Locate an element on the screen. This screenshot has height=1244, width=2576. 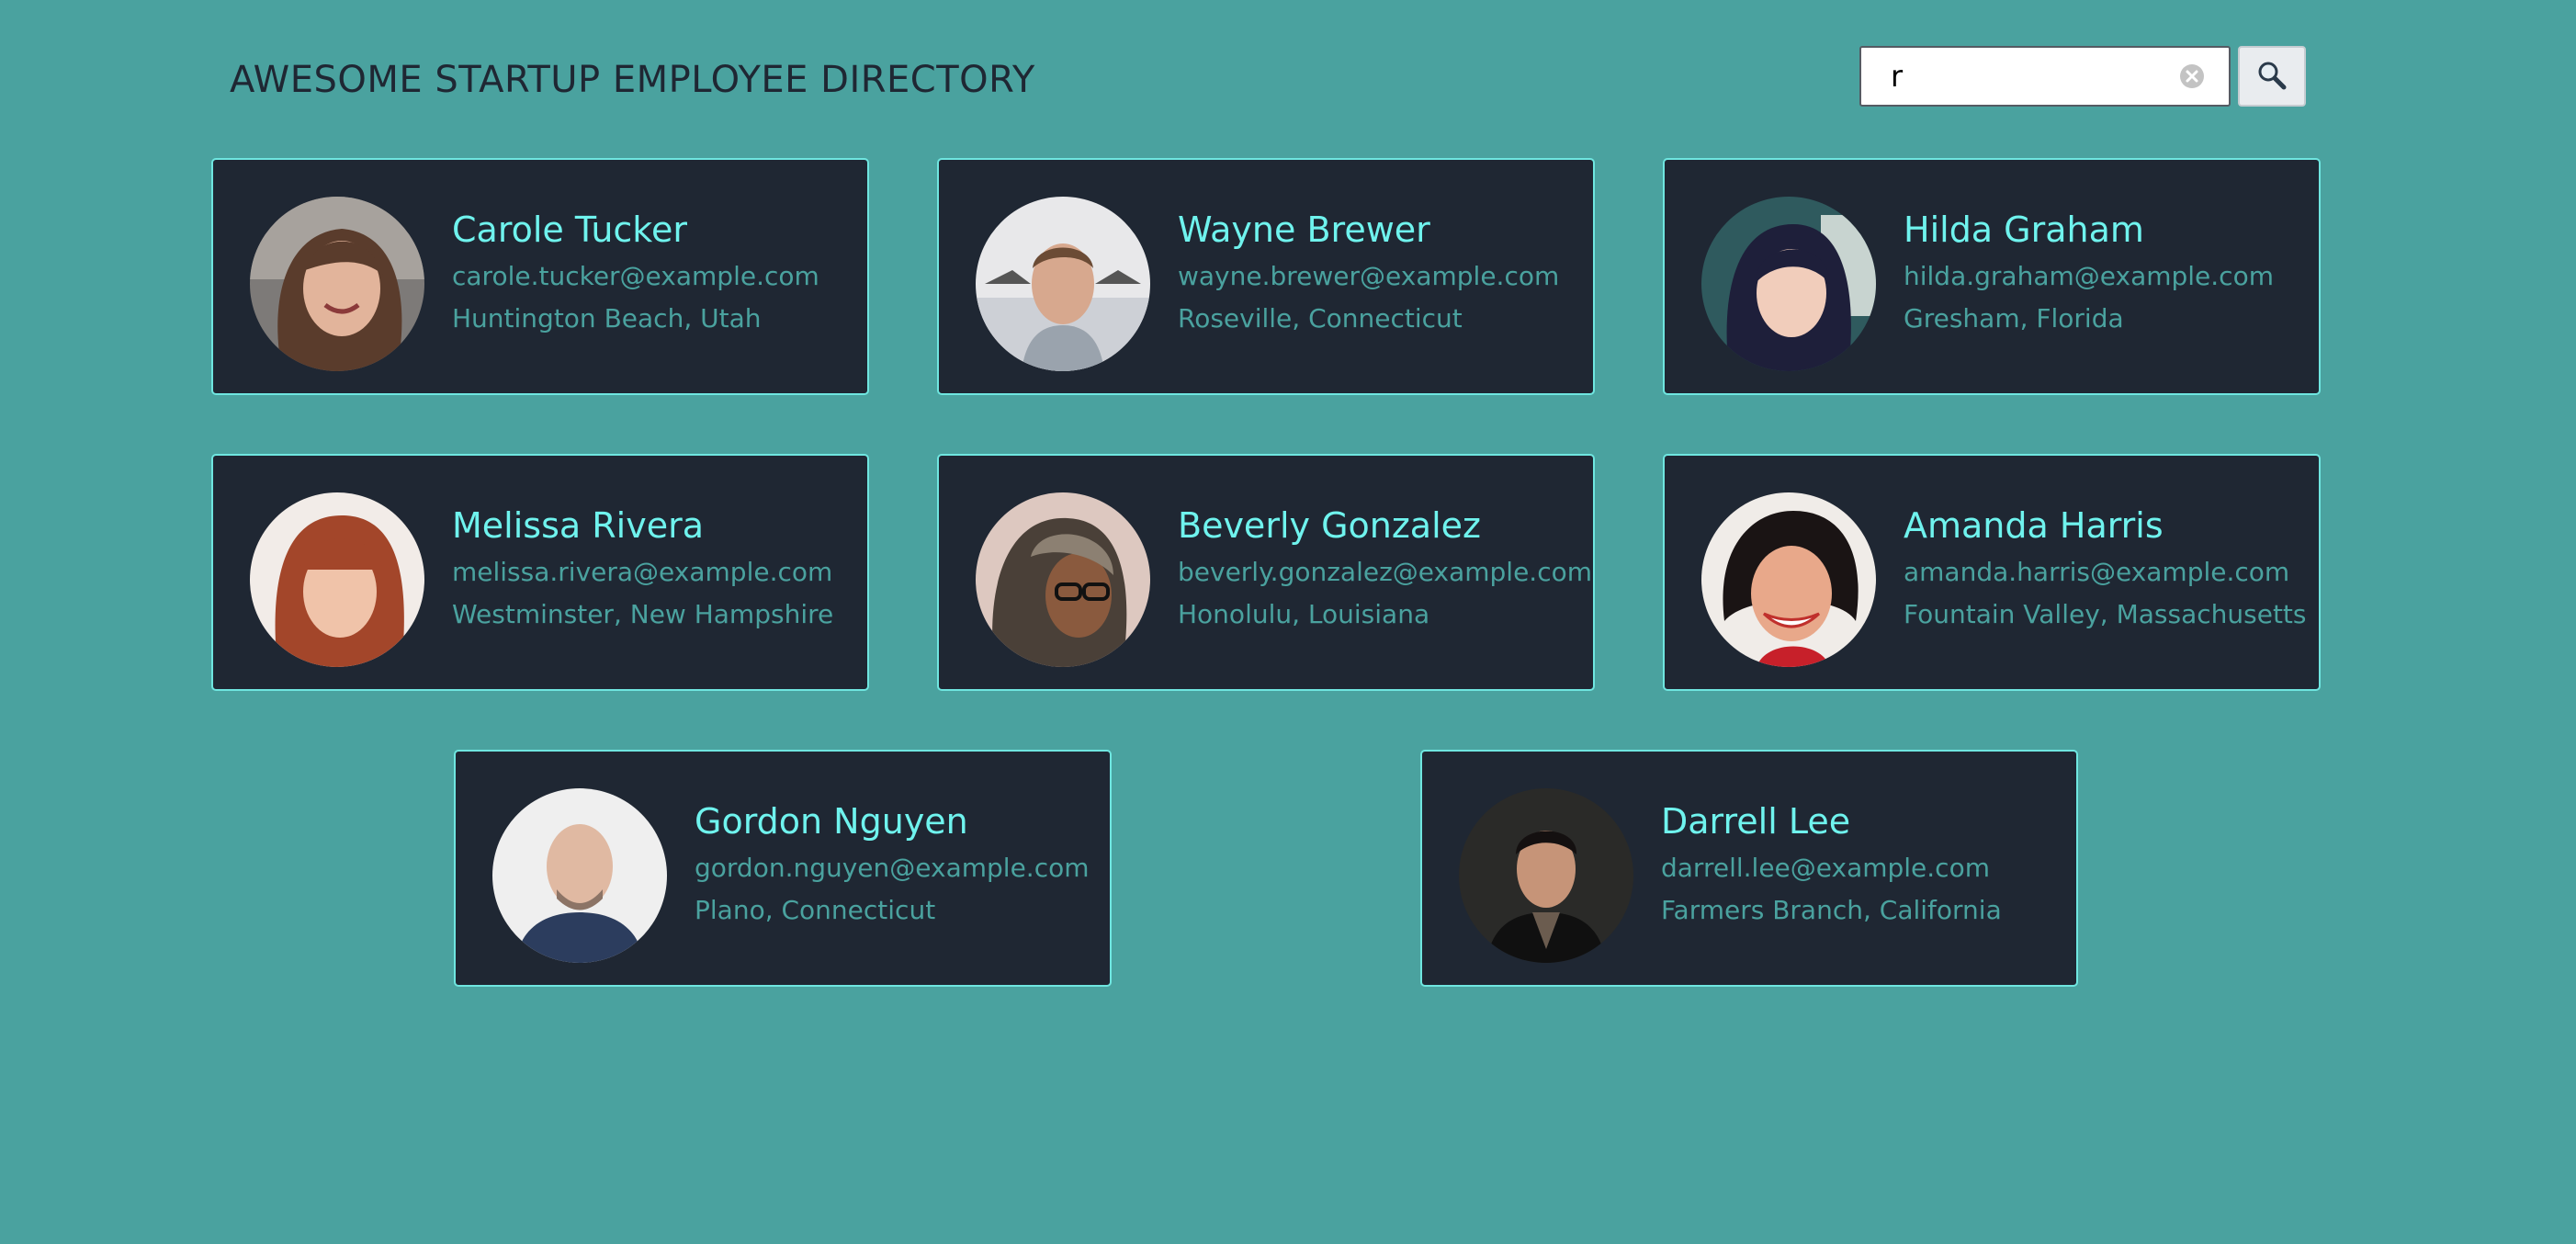
employee-location: Plano, Connecticut is located at coordinates (815, 910).